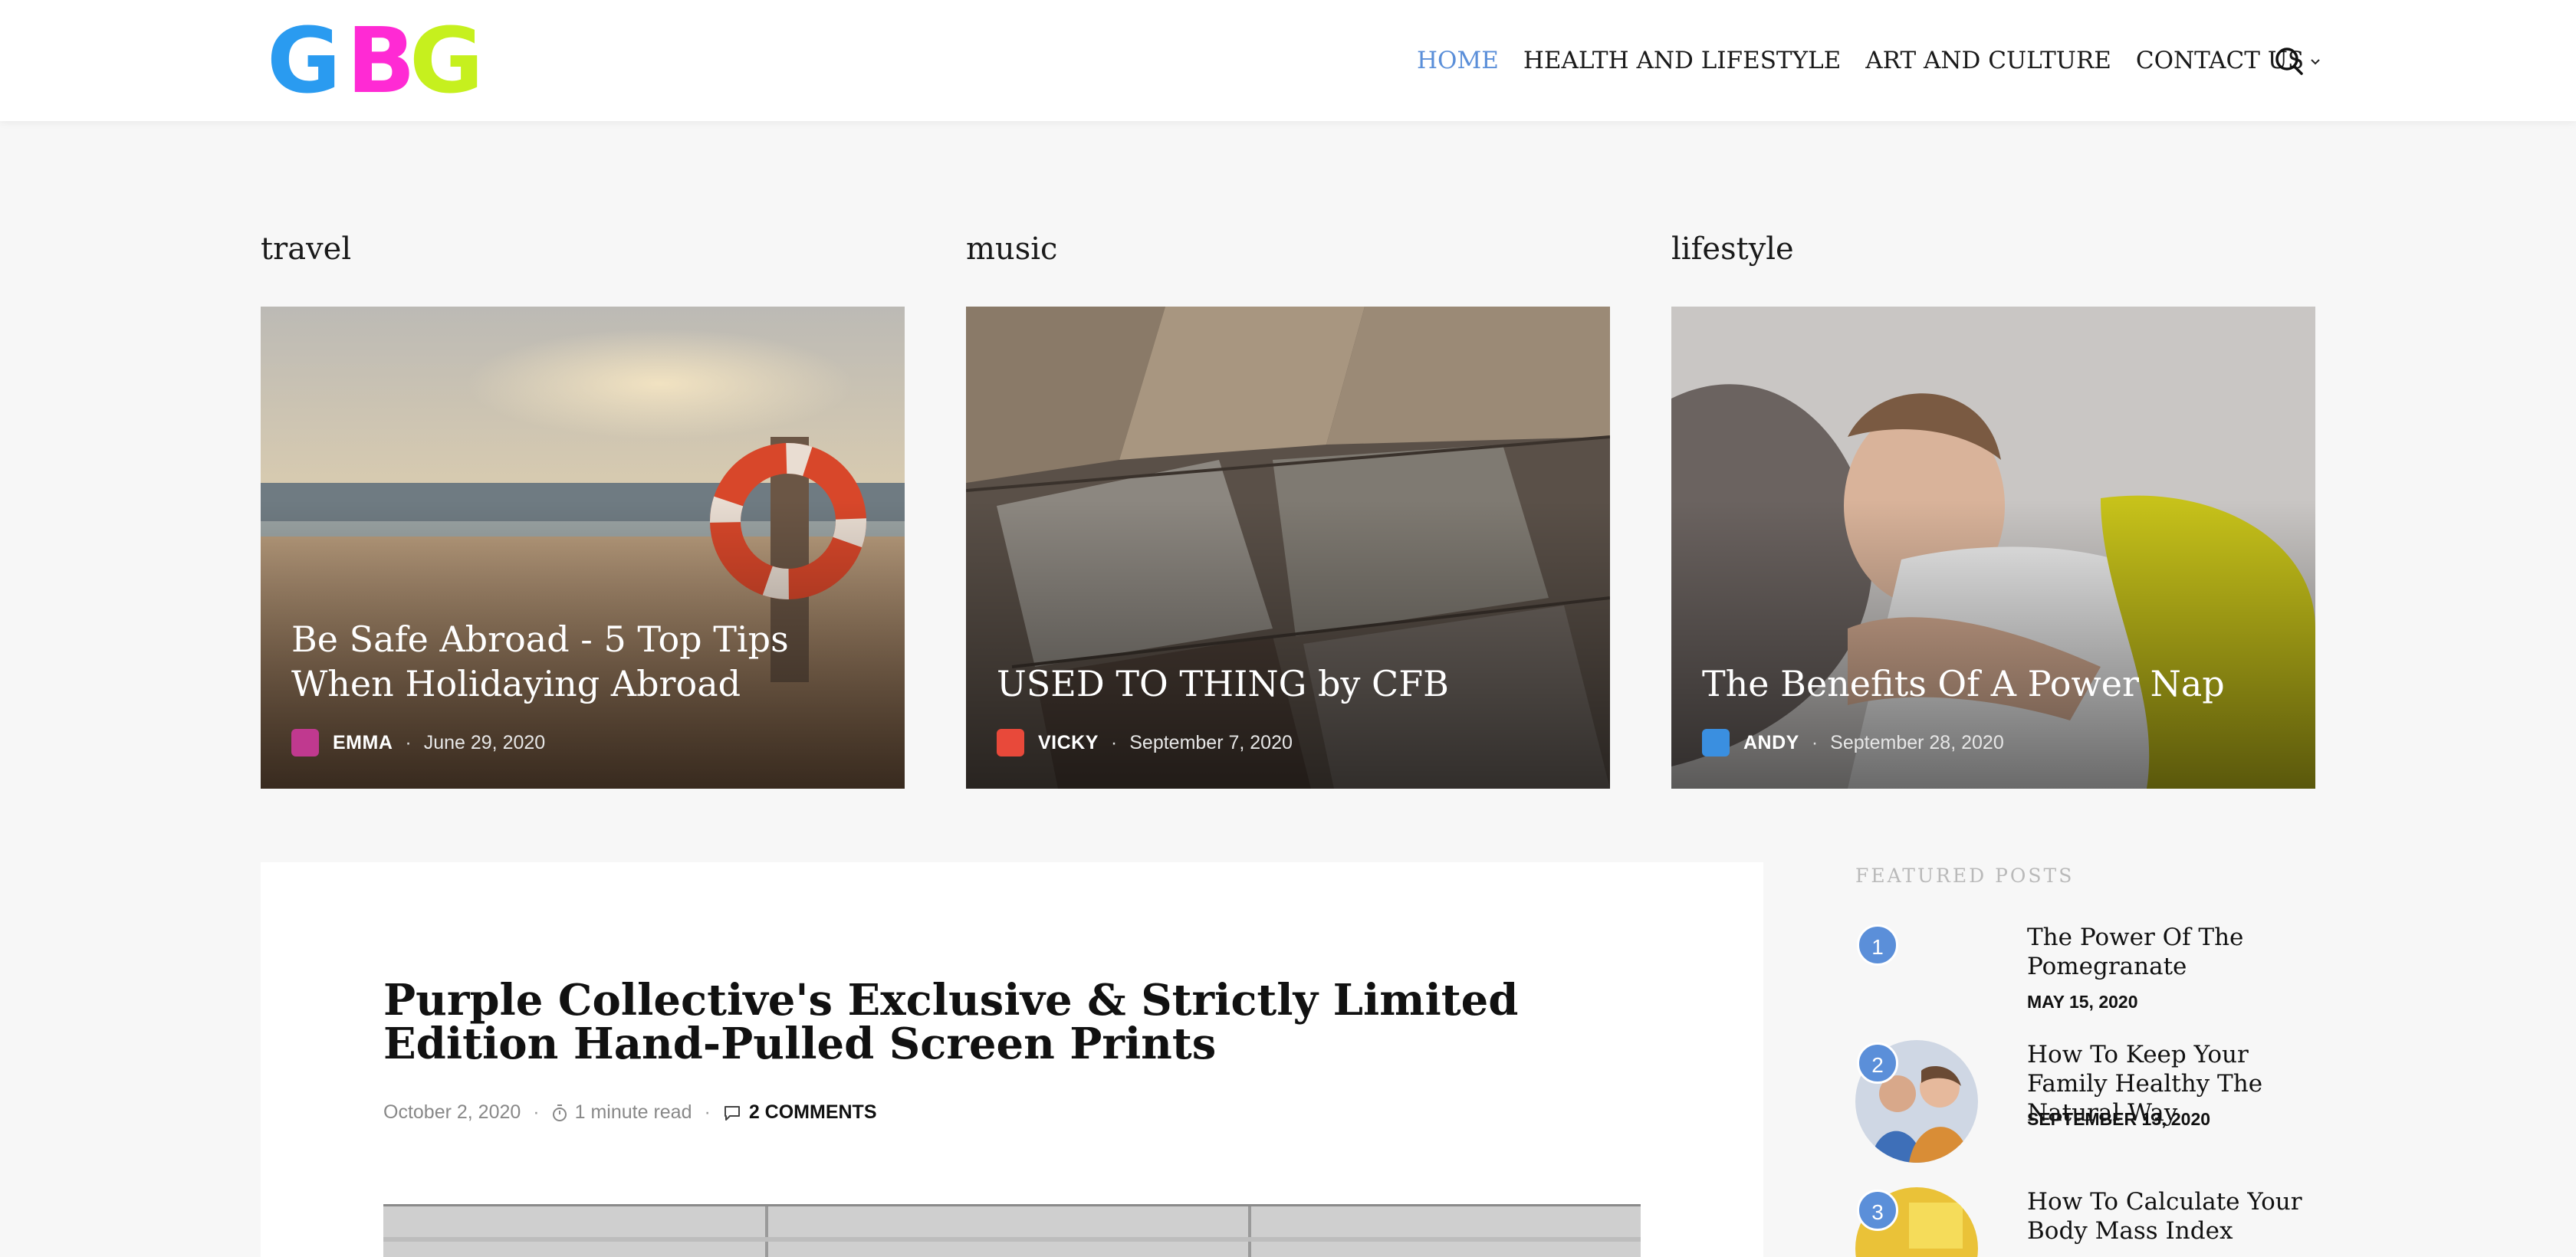  What do you see at coordinates (2082, 1002) in the screenshot?
I see `featured-post-date: MAY 15, 2020` at bounding box center [2082, 1002].